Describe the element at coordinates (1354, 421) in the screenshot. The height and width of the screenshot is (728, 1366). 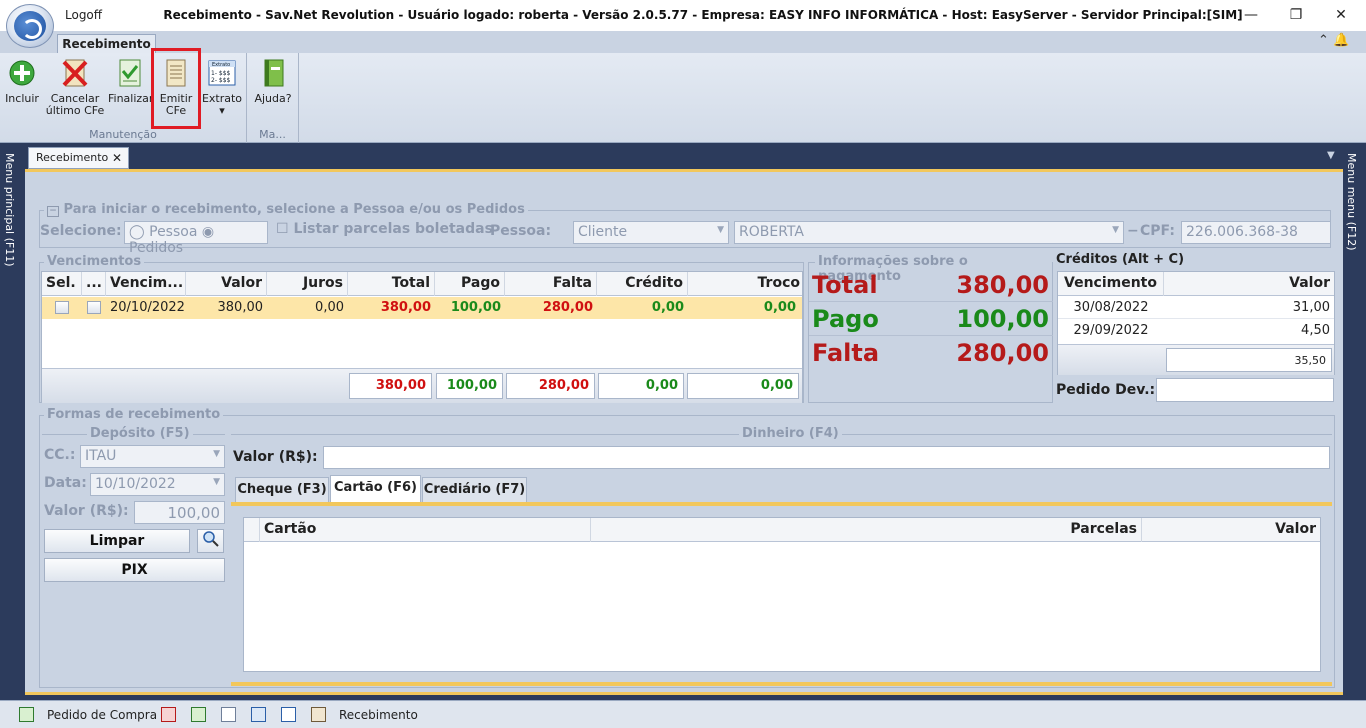
I see `right-menu-strip: Menu menu (F12)` at that location.